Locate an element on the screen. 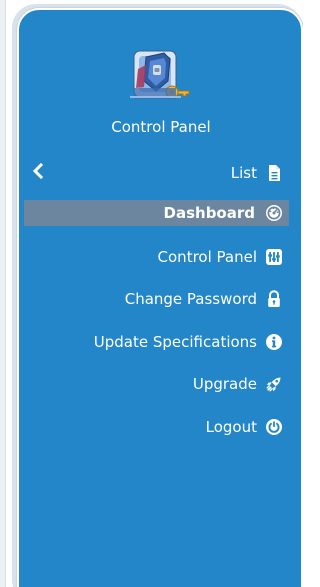 The width and height of the screenshot is (320, 587). panel-title: Control Panel is located at coordinates (161, 127).